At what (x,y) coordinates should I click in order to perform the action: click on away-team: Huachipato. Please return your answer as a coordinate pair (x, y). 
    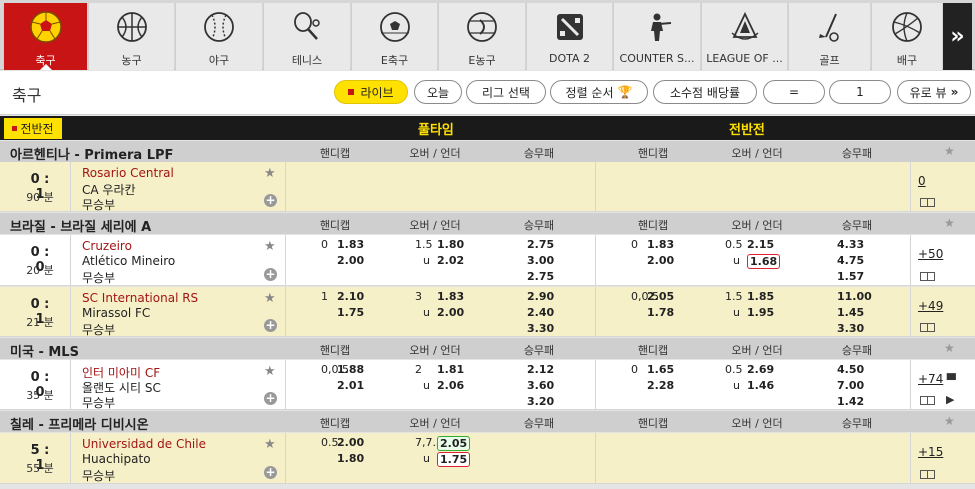
    Looking at the image, I should click on (116, 459).